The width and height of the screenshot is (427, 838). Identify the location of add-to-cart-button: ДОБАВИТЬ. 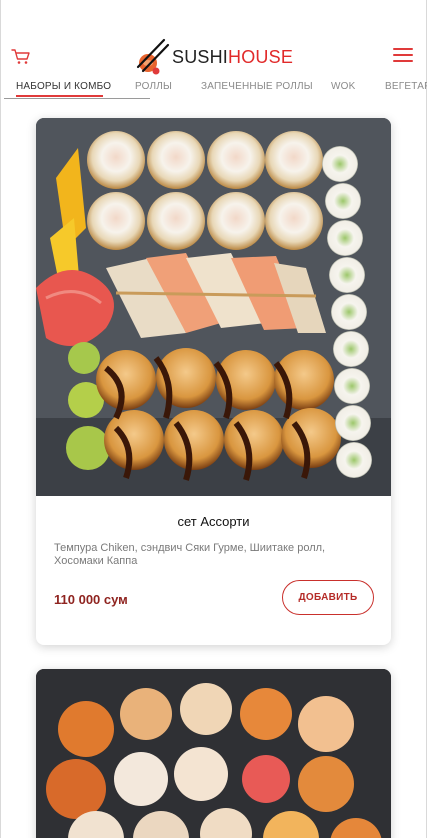
(328, 597).